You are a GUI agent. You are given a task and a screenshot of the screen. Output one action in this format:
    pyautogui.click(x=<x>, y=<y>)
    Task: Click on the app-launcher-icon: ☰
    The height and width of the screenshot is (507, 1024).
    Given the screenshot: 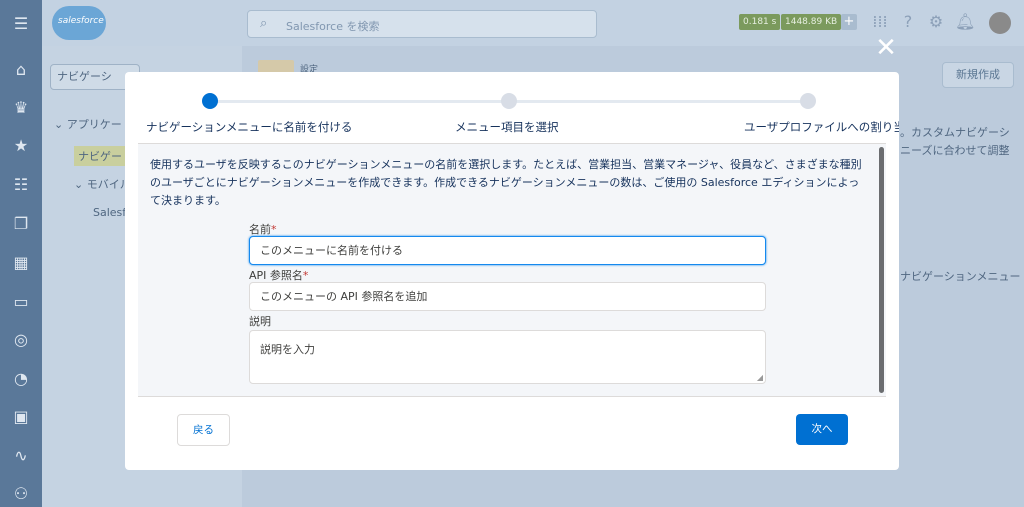 What is the action you would take?
    pyautogui.click(x=21, y=24)
    